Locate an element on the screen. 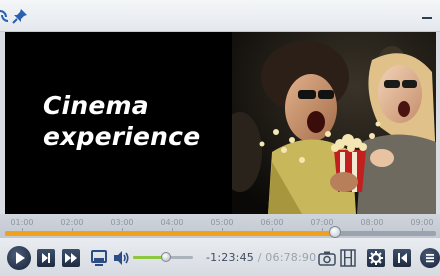 The width and height of the screenshot is (440, 276). film-strip-icon is located at coordinates (348, 258).